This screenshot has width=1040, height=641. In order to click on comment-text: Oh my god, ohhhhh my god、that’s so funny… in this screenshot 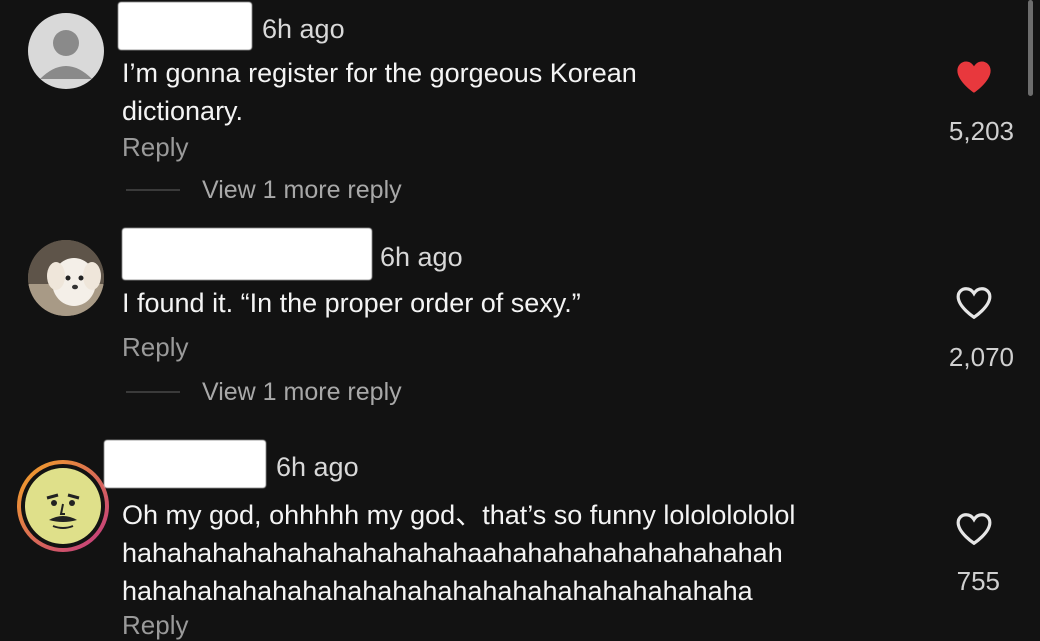, I will do `click(459, 553)`.